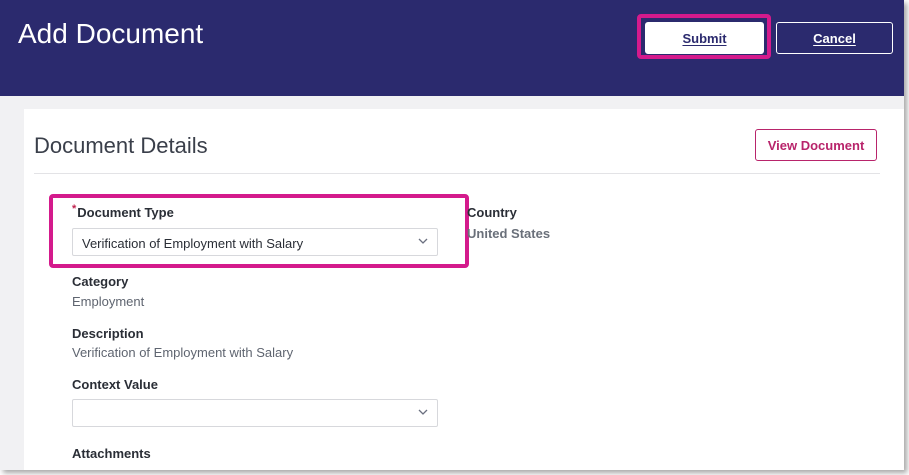 The image size is (909, 475). Describe the element at coordinates (834, 38) in the screenshot. I see `cancel-button: Cancel` at that location.